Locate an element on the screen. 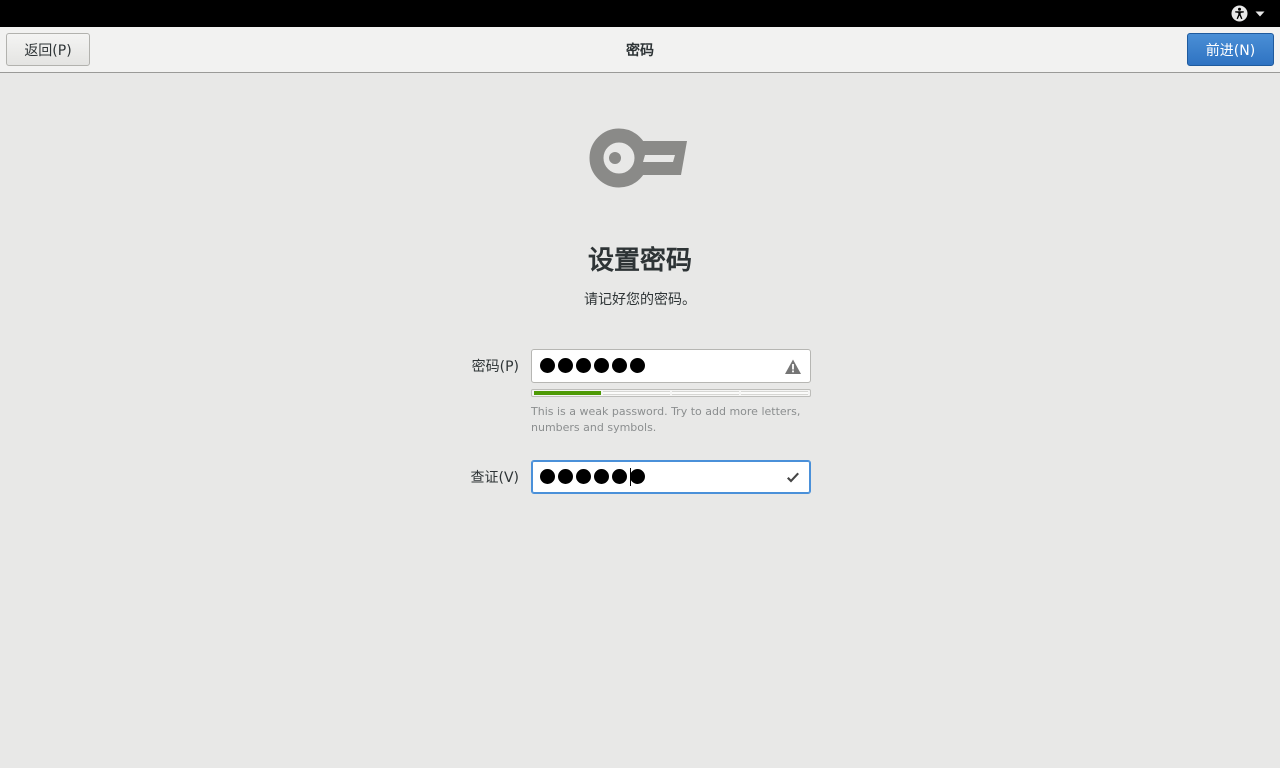  header-title: 密码 is located at coordinates (640, 51).